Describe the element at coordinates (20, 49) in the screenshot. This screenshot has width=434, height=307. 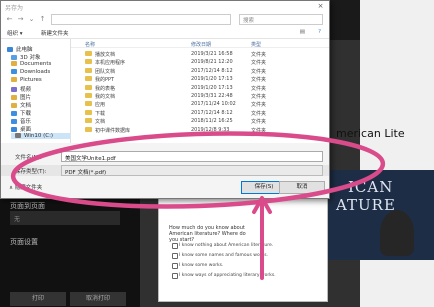
I see `nav-item: 此电脑` at that location.